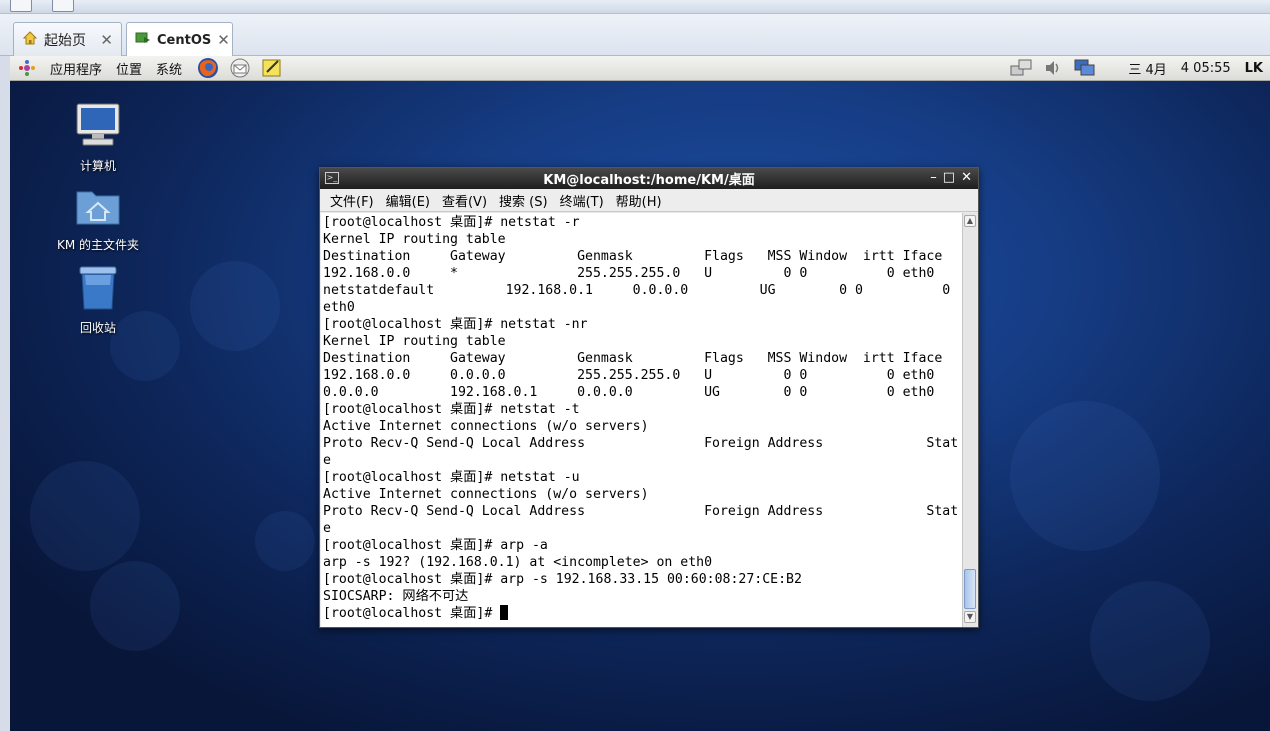 The width and height of the screenshot is (1270, 731). I want to click on scroll-up-arrow-icon: ▲, so click(970, 221).